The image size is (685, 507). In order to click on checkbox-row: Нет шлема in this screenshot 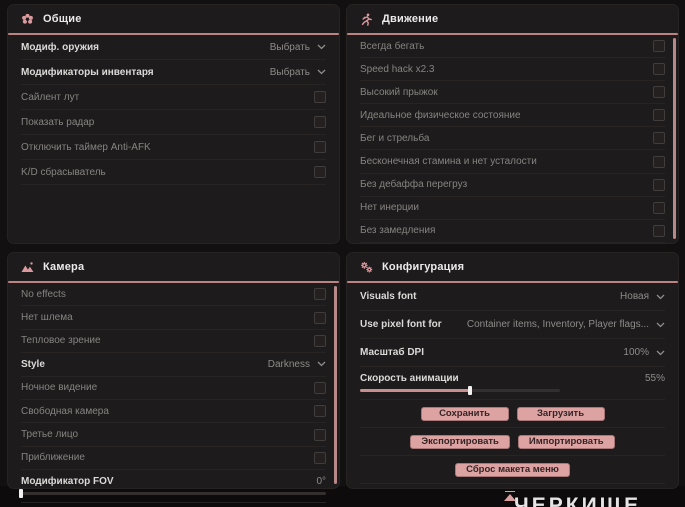, I will do `click(173, 318)`.